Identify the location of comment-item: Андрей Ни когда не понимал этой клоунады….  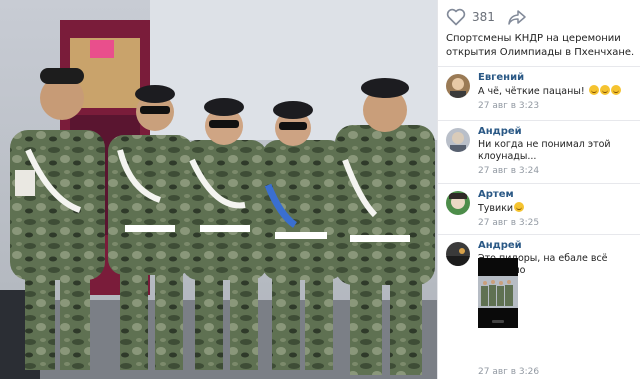
(542, 154).